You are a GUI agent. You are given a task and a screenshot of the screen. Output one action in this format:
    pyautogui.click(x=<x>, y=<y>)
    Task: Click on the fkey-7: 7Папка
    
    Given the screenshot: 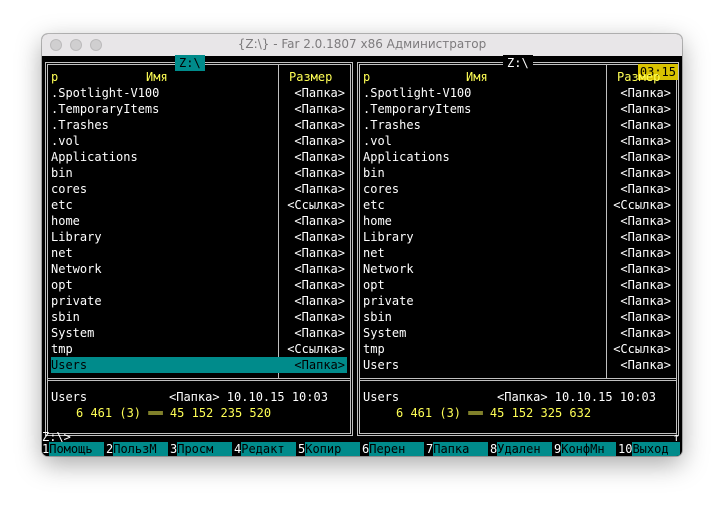 What is the action you would take?
    pyautogui.click(x=457, y=449)
    